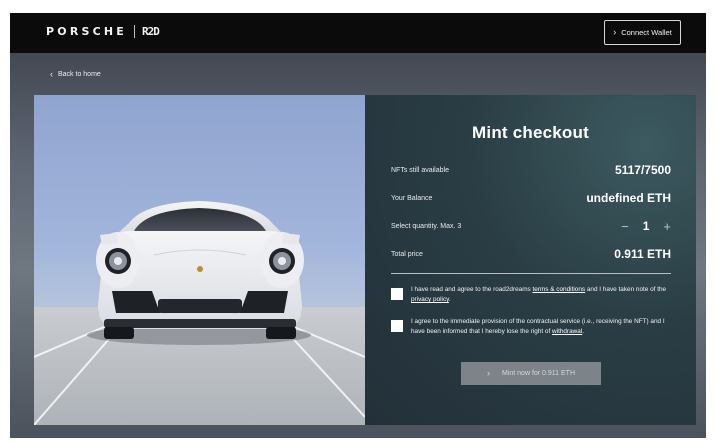 This screenshot has width=715, height=445. I want to click on increase-quantity-button: +, so click(667, 226).